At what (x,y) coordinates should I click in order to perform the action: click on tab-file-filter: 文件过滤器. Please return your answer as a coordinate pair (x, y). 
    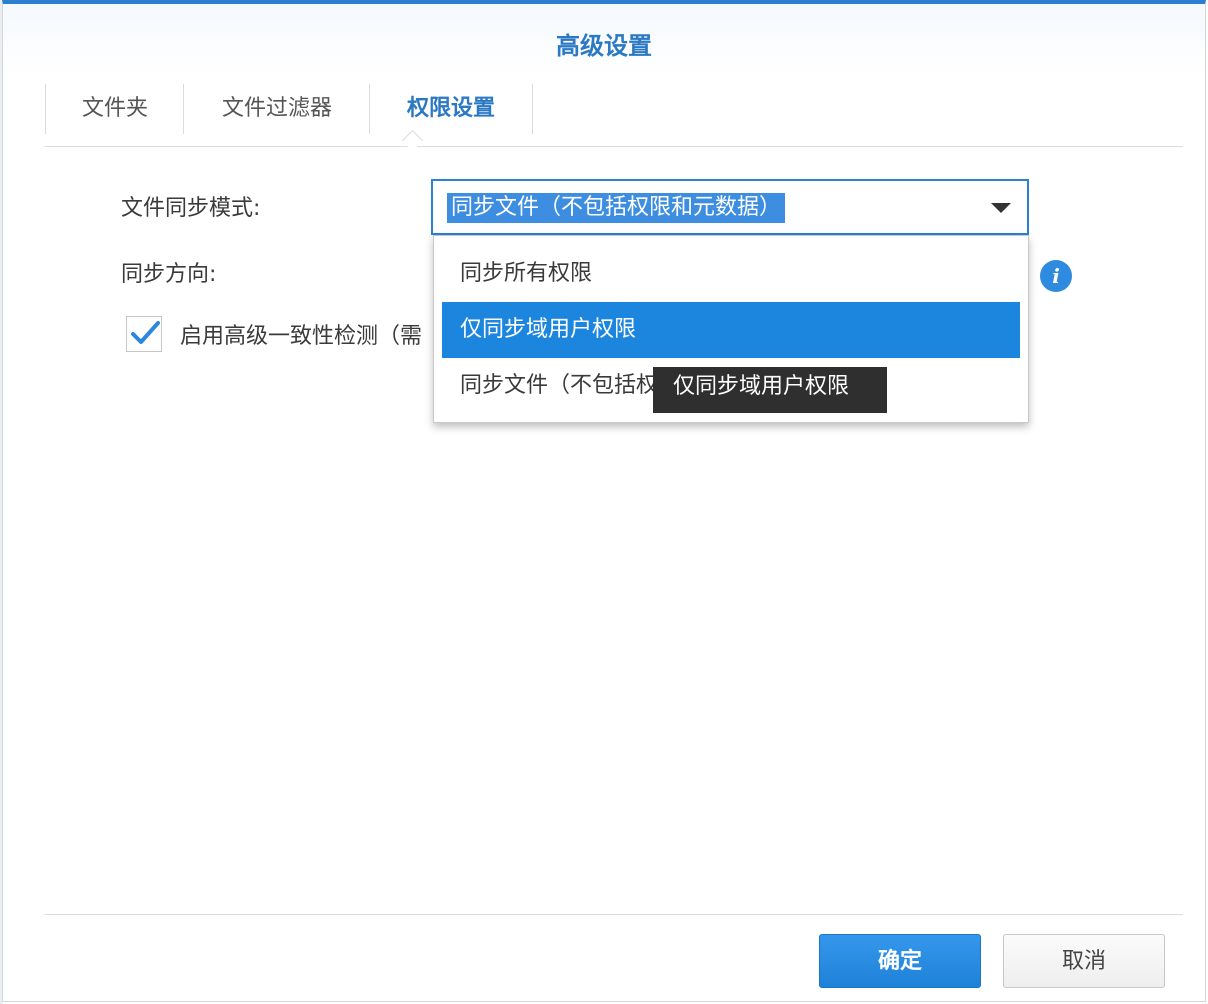
    Looking at the image, I should click on (276, 109).